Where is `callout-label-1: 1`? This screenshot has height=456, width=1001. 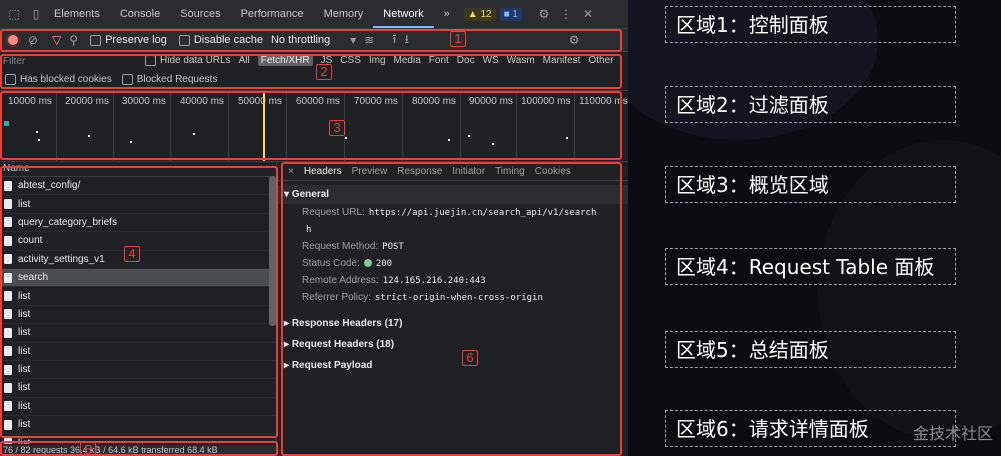 callout-label-1: 1 is located at coordinates (458, 39).